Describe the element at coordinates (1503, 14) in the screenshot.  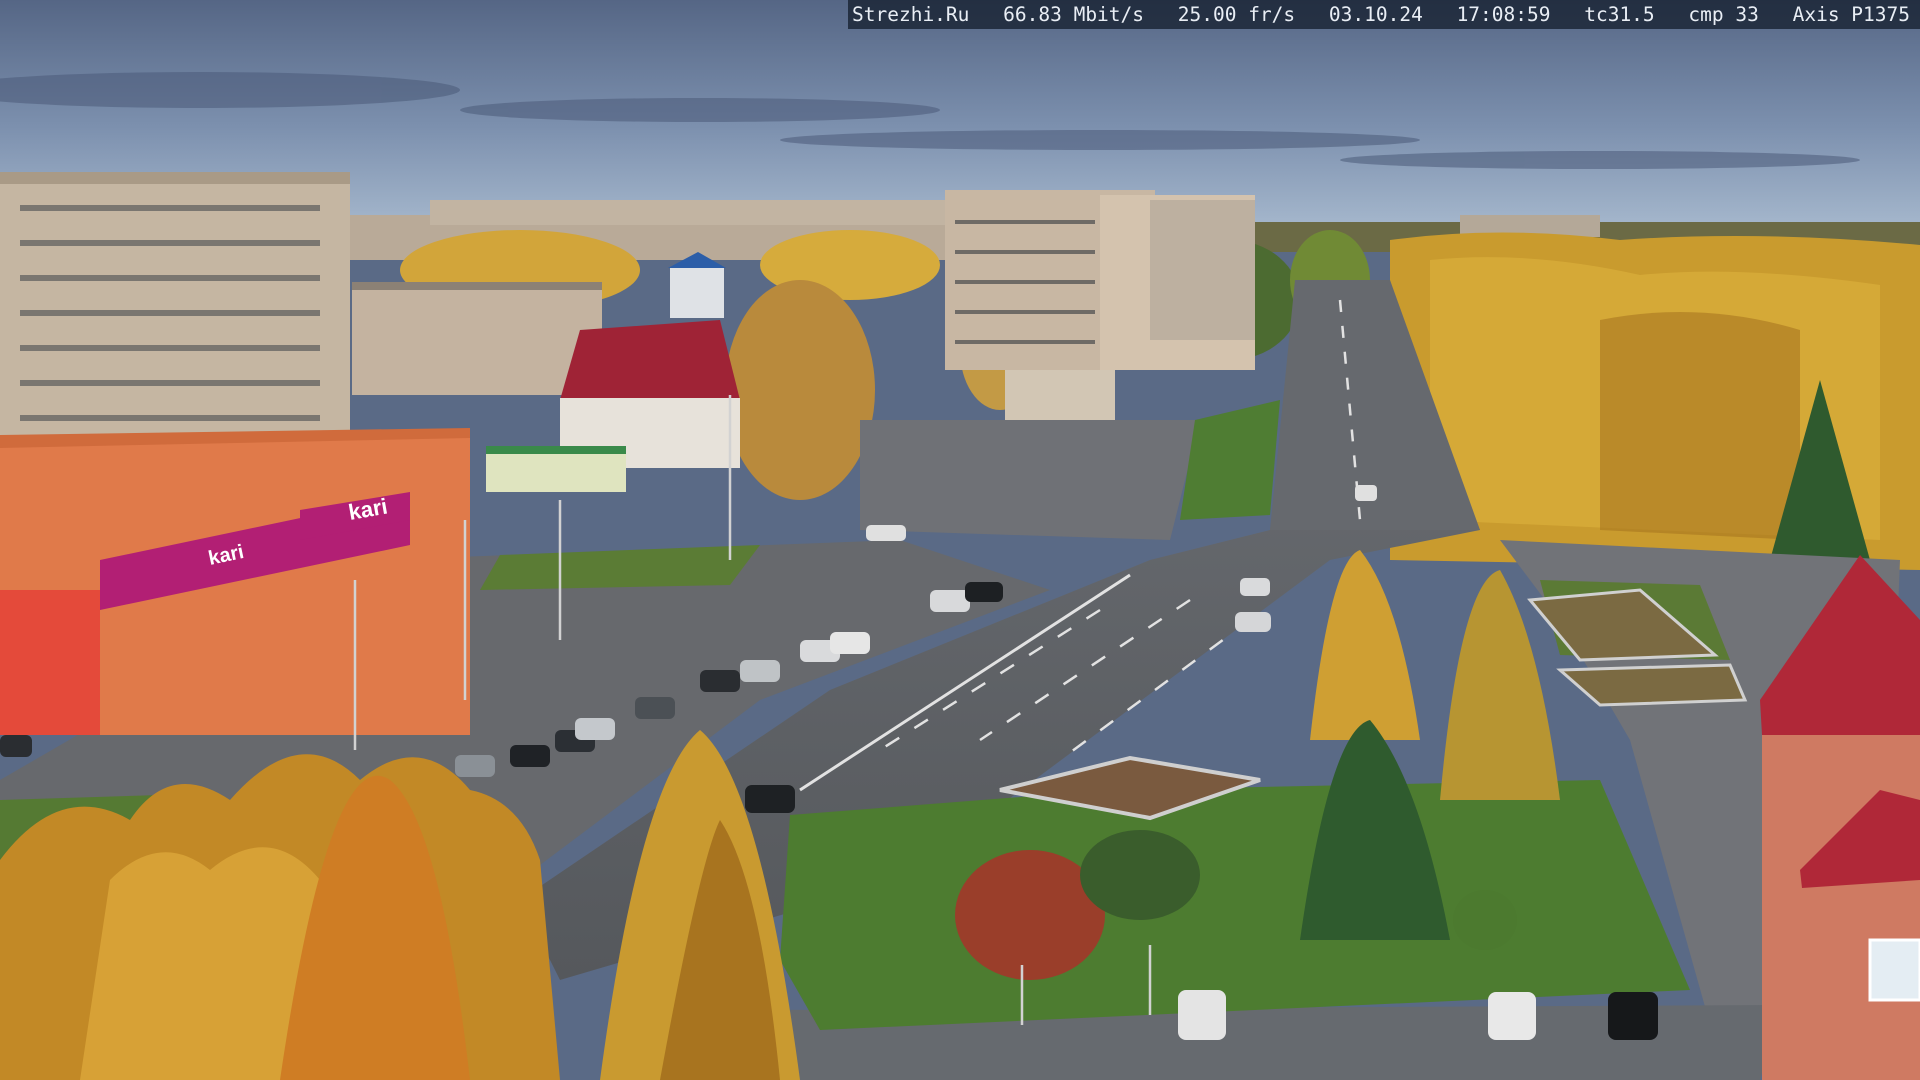
I see `osd-time: 17:08:59` at that location.